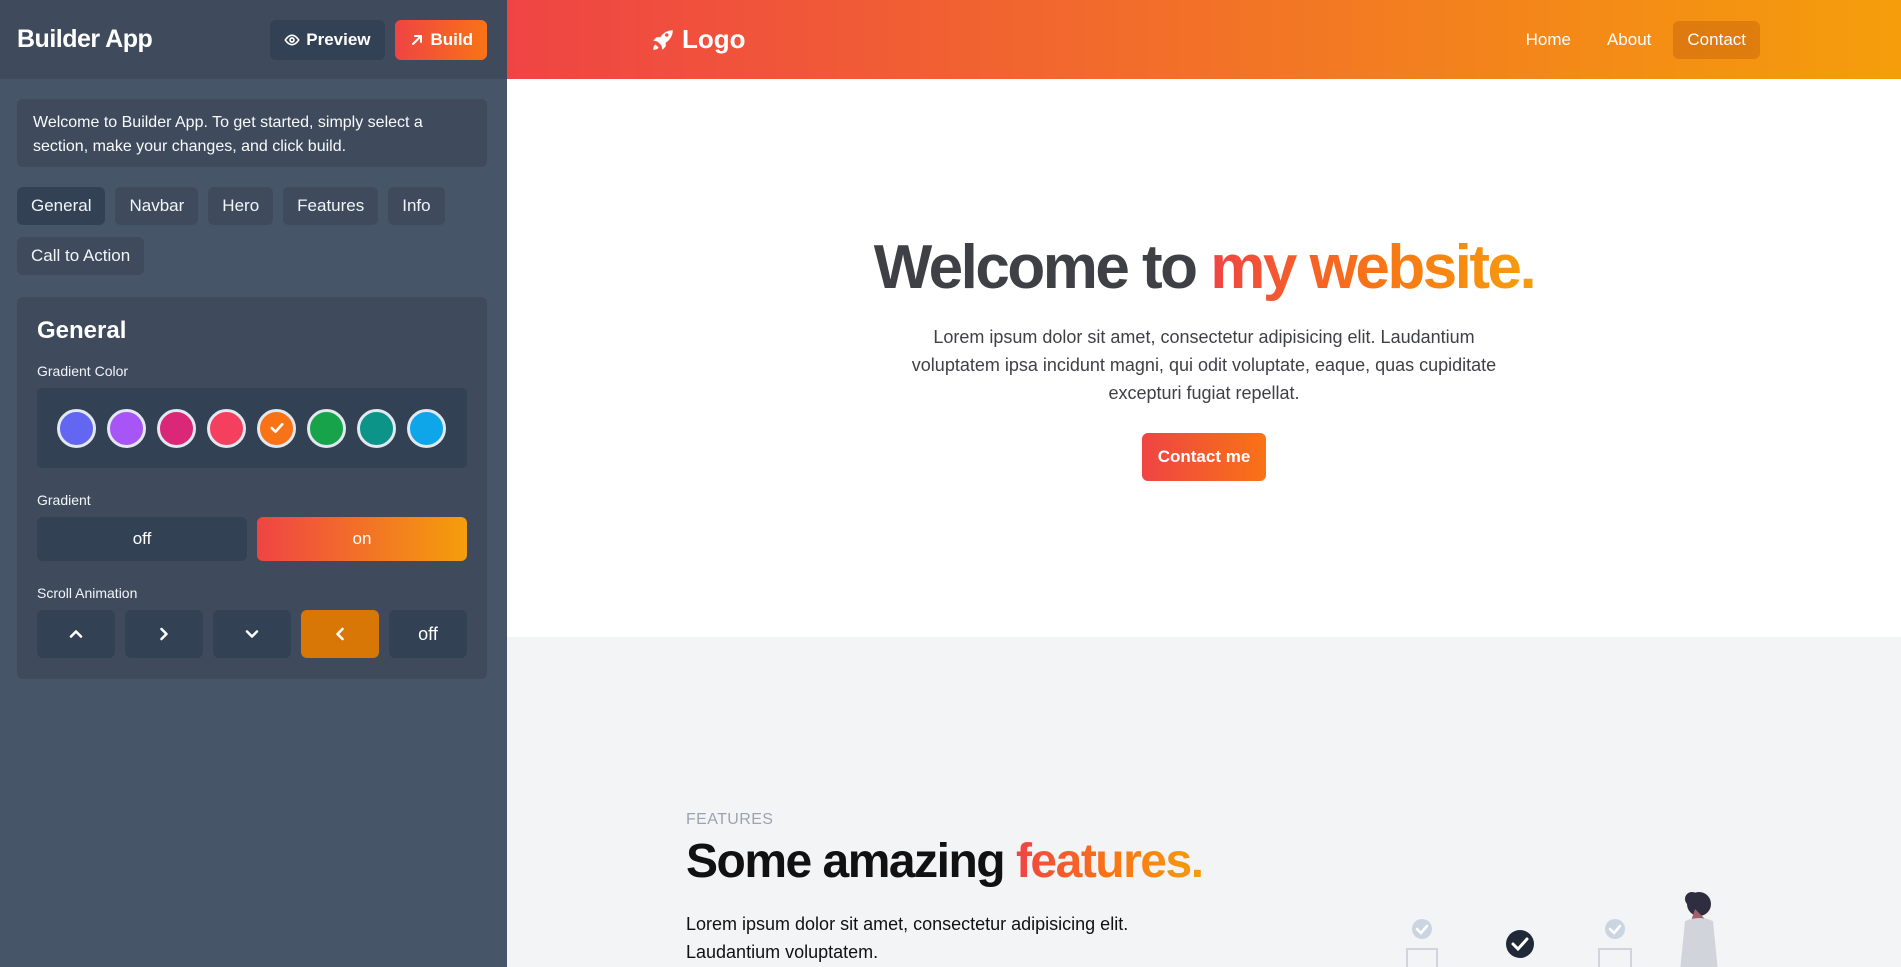  I want to click on gradient-color-label: Gradient Color, so click(83, 371).